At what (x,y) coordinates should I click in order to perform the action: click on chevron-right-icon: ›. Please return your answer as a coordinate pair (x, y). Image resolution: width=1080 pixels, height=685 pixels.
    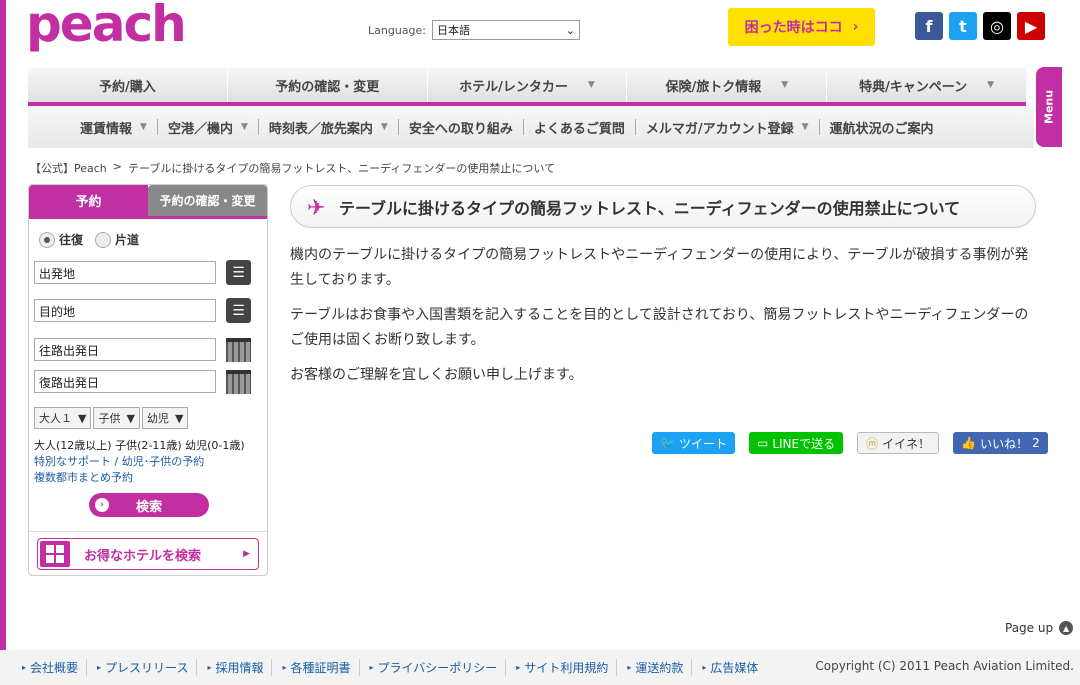
    Looking at the image, I should click on (855, 27).